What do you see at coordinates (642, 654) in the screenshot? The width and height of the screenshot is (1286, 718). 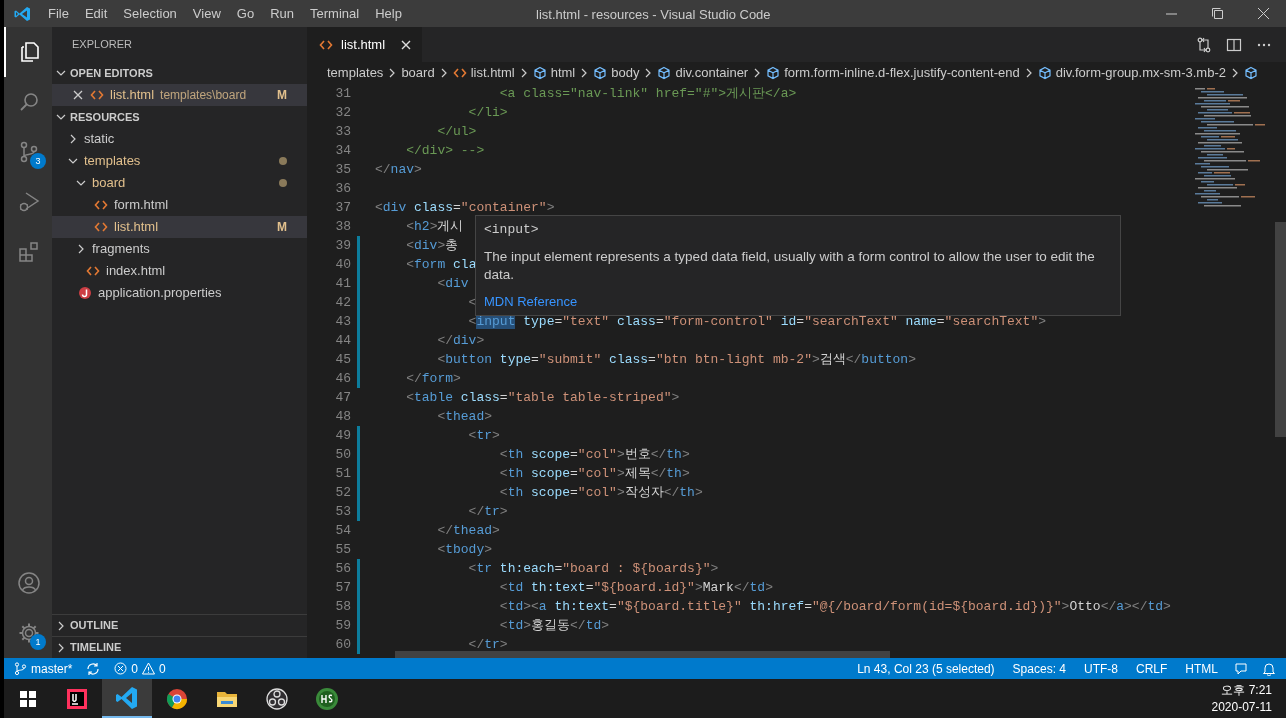 I see `horizontal-scrollbar` at bounding box center [642, 654].